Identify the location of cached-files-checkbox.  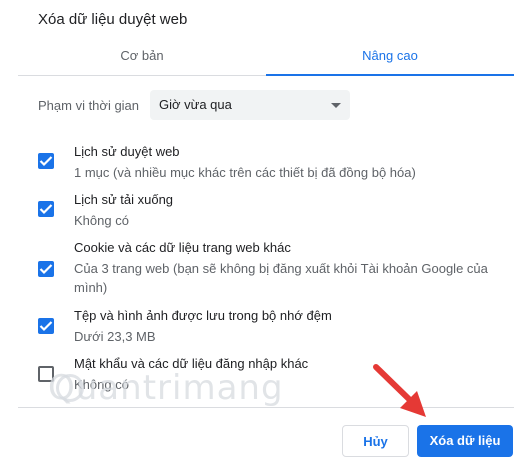
(46, 326).